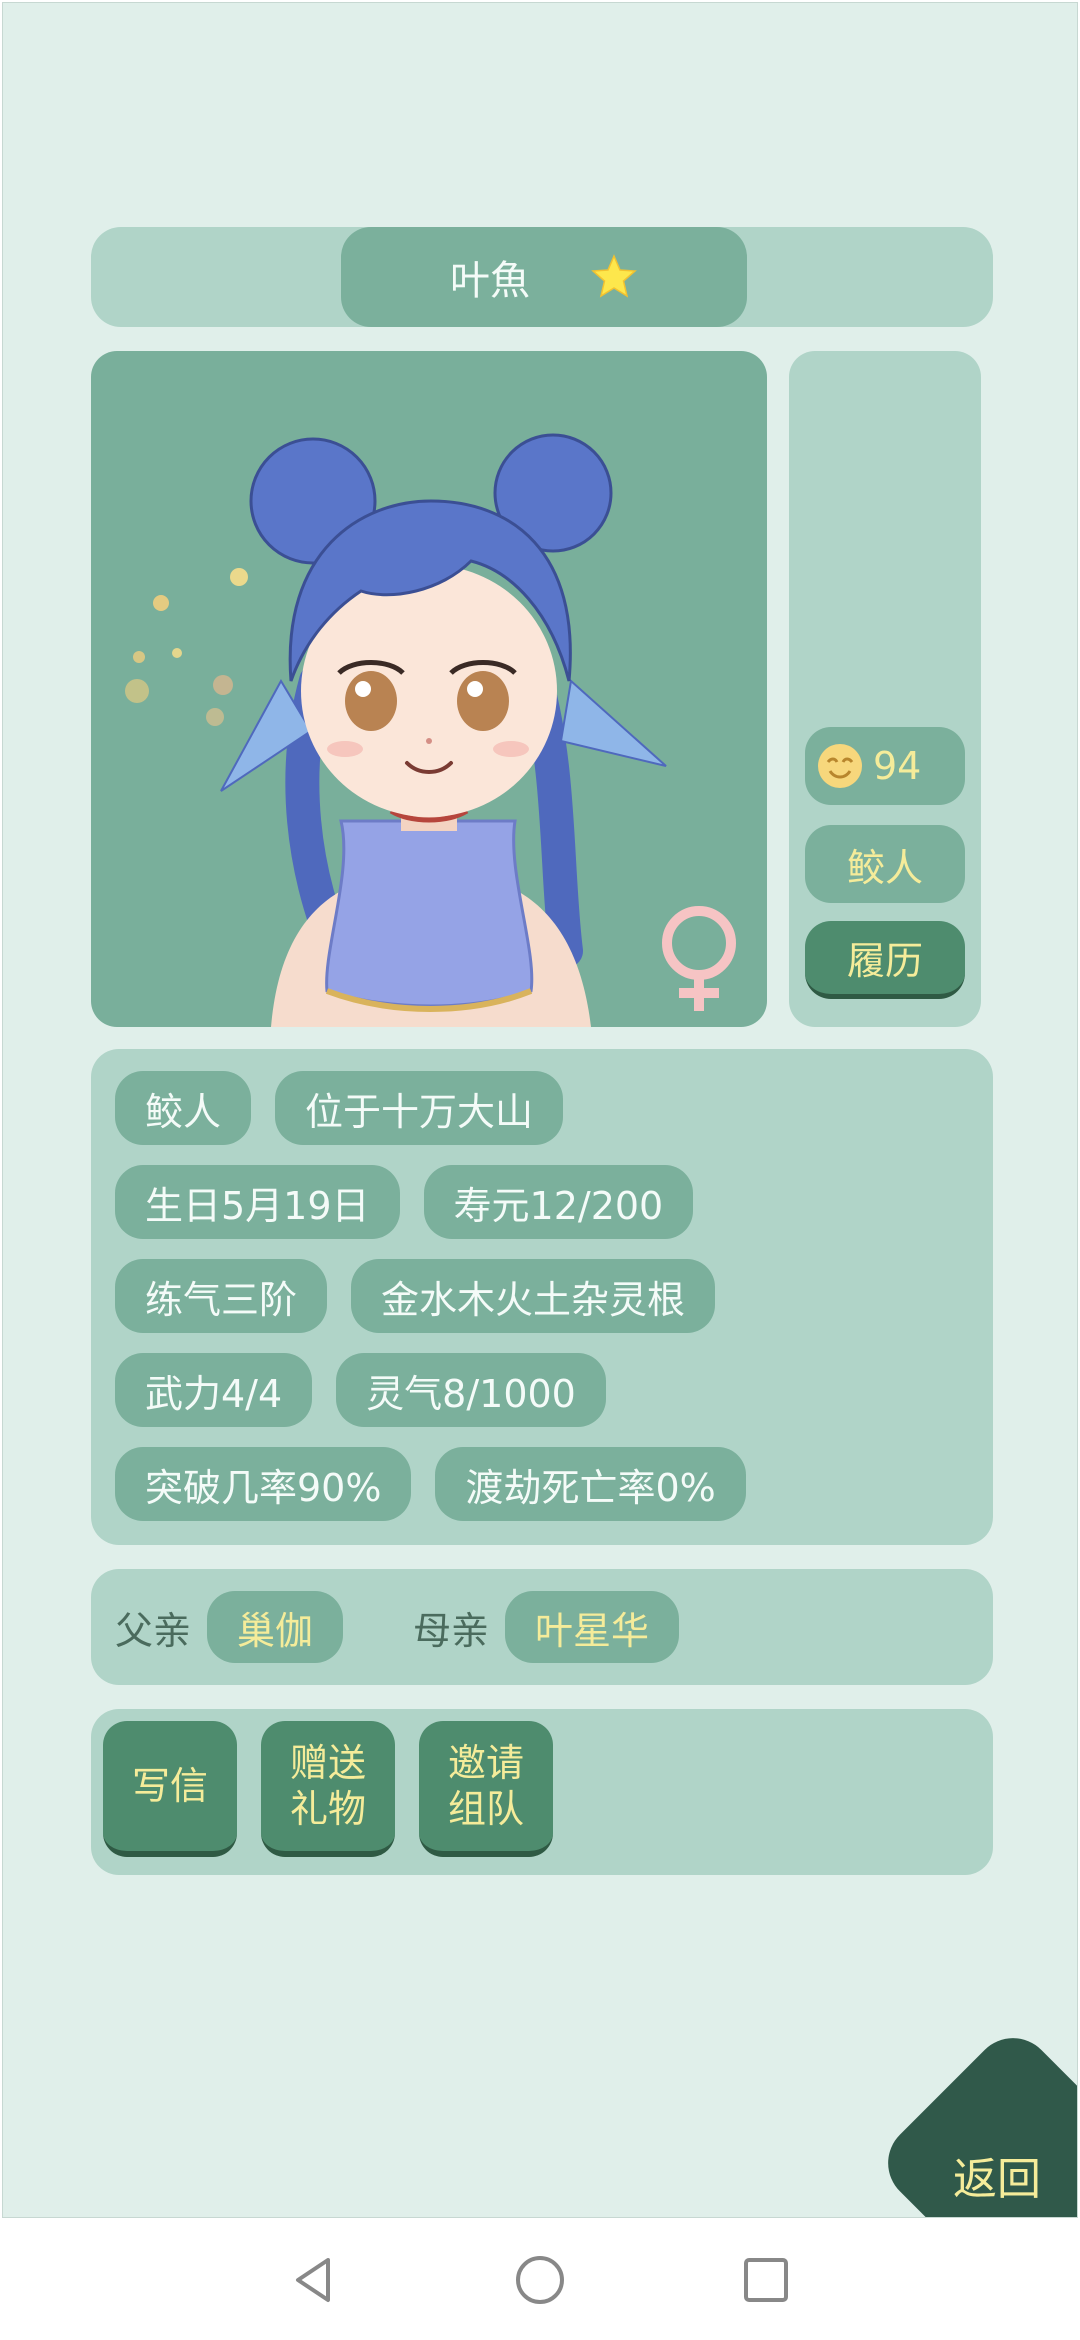  I want to click on info-row: 鲛人 位于十万大山, so click(339, 1108).